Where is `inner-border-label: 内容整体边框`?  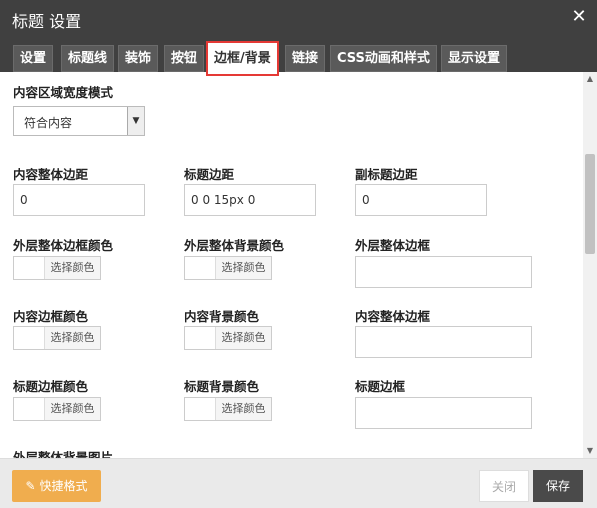
inner-border-label: 内容整体边框 is located at coordinates (393, 316).